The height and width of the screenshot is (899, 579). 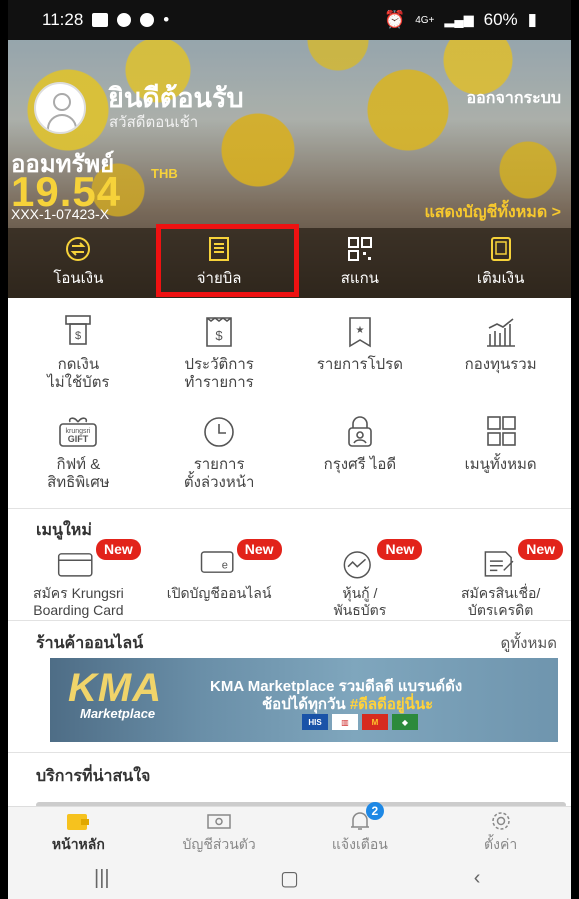 What do you see at coordinates (500, 364) in the screenshot?
I see `menu-label-line1: กองทุนรวม` at bounding box center [500, 364].